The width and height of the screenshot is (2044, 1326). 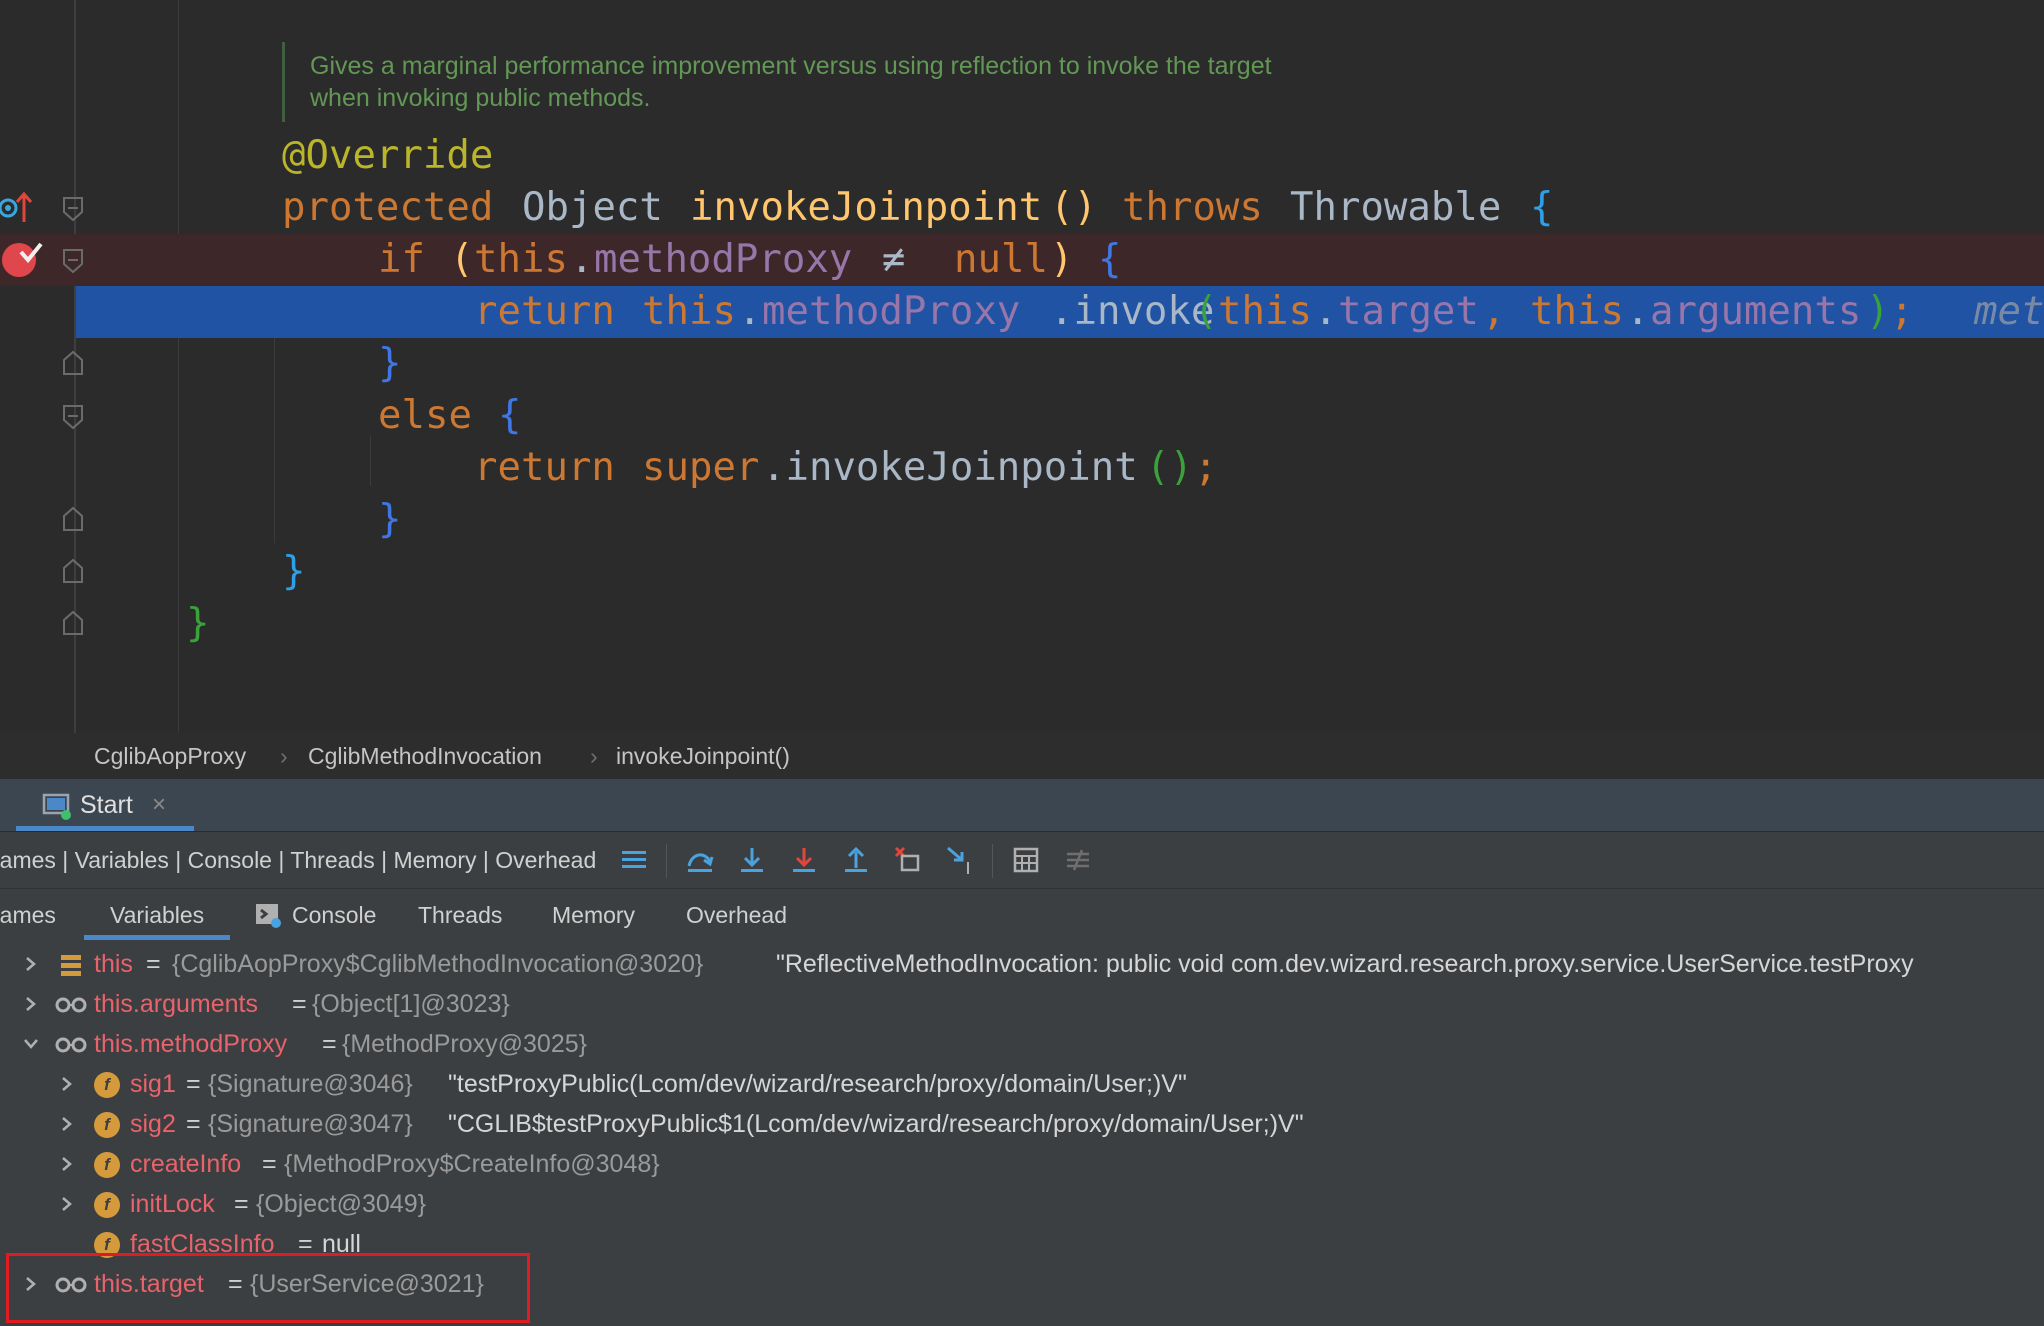 I want to click on breadcrumb-item-inner-class: CglibMethodInvocation, so click(x=425, y=756).